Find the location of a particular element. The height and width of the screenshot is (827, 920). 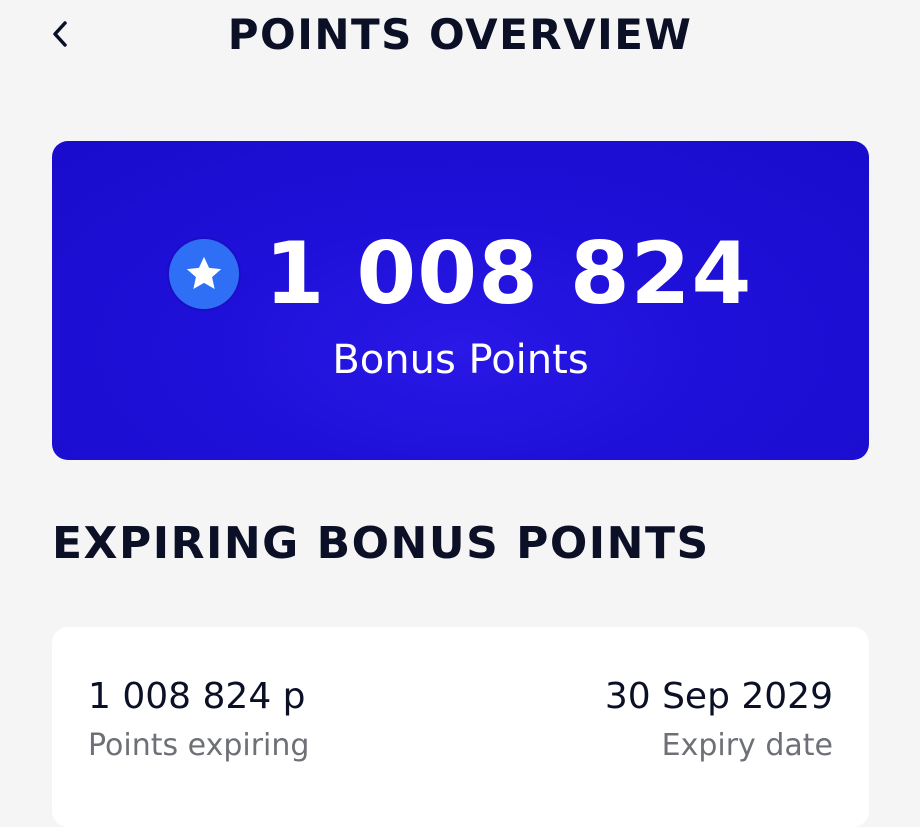

star-icon is located at coordinates (203, 273).